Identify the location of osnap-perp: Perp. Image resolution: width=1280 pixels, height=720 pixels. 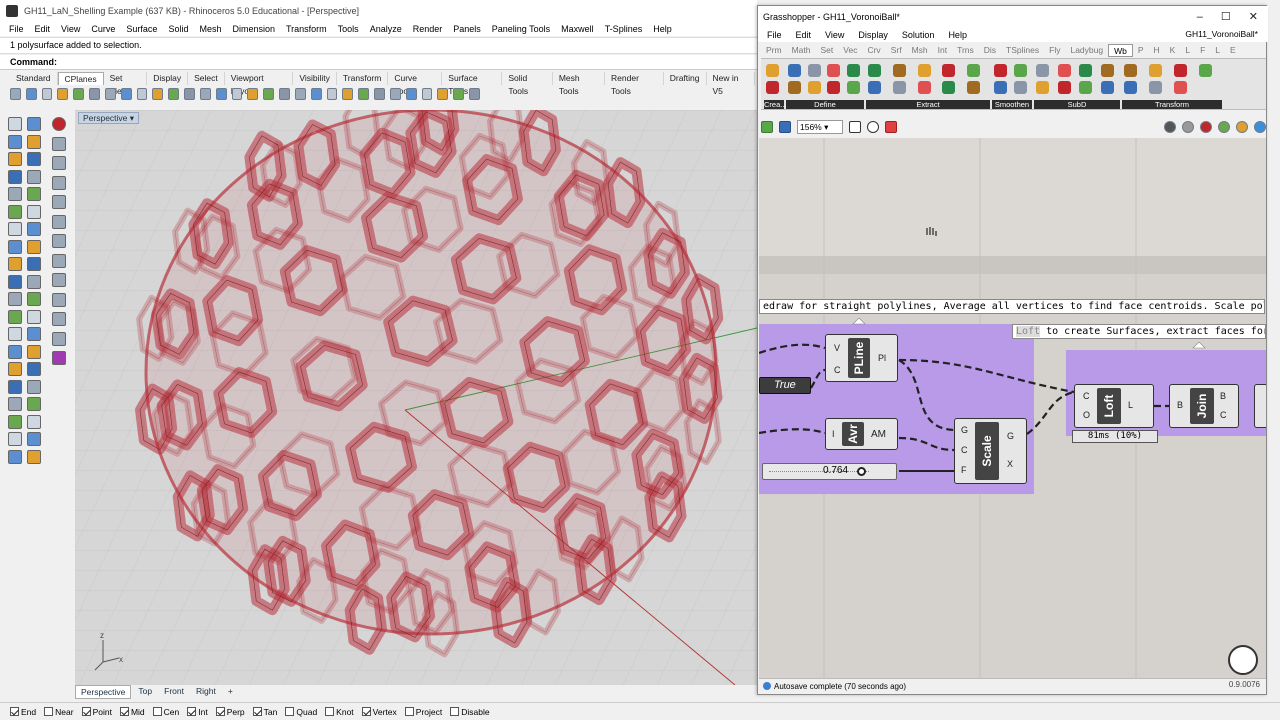
(230, 712).